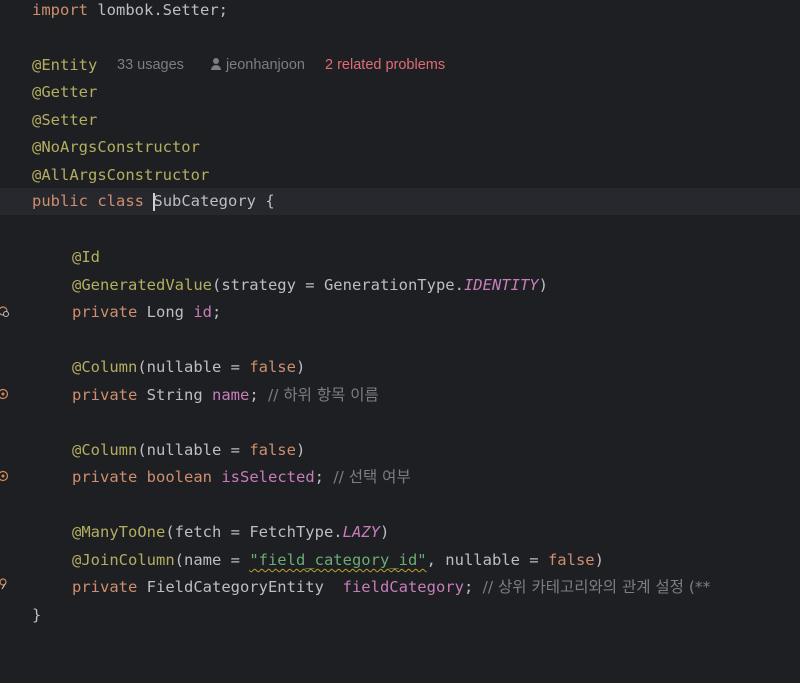 The image size is (800, 683). I want to click on usages-hint: 33 usages, so click(150, 65).